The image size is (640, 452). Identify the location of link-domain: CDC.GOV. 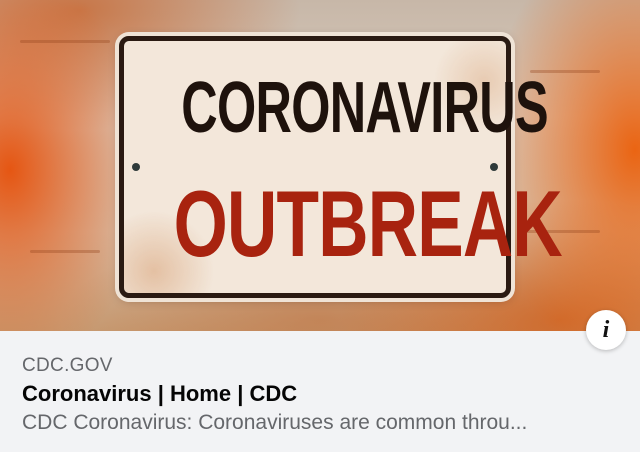
(67, 365).